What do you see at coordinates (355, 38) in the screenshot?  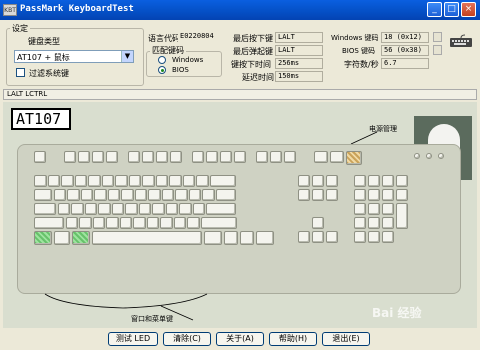 I see `windows-keycode-label: Windows 键码` at bounding box center [355, 38].